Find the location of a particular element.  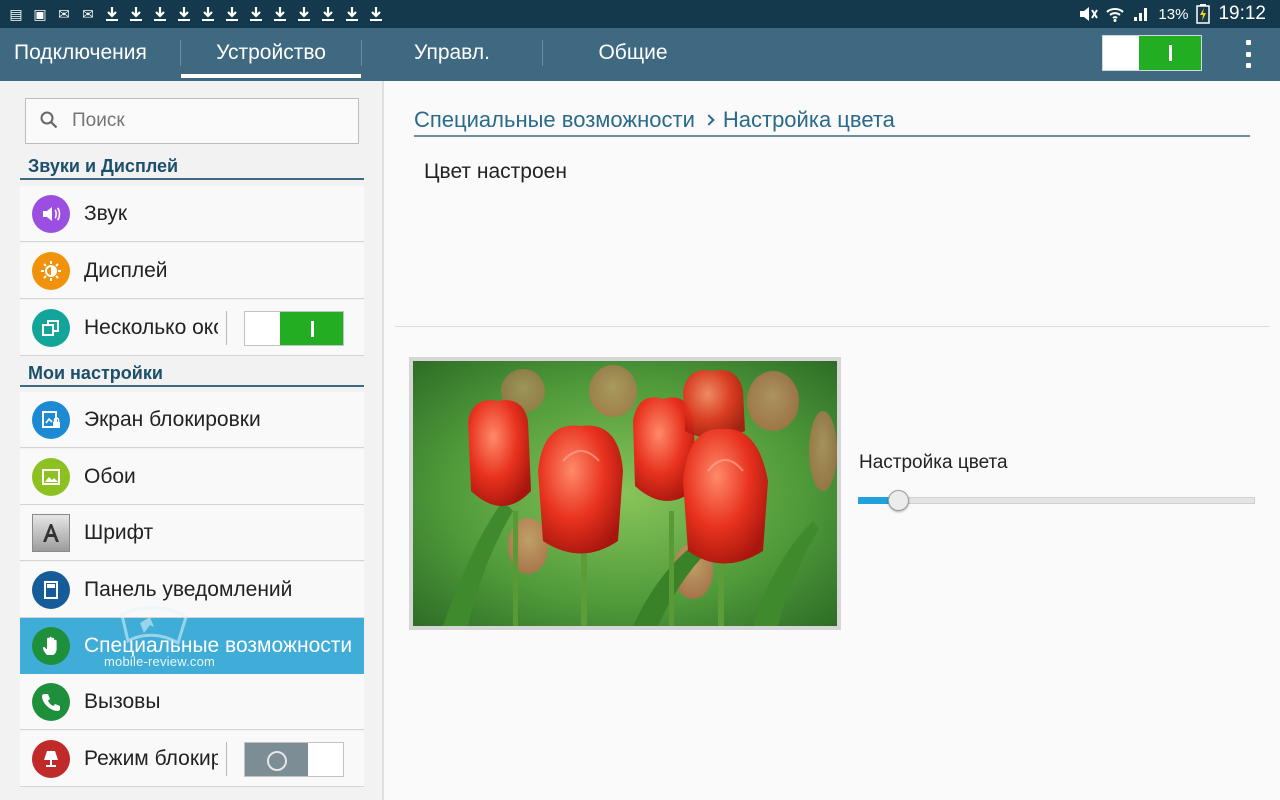

signal-icon is located at coordinates (1141, 14).